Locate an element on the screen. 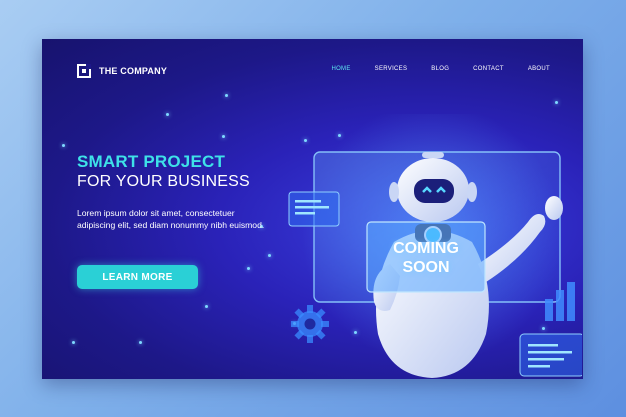 The height and width of the screenshot is (417, 626). nav-contact: CONTACT is located at coordinates (488, 69).